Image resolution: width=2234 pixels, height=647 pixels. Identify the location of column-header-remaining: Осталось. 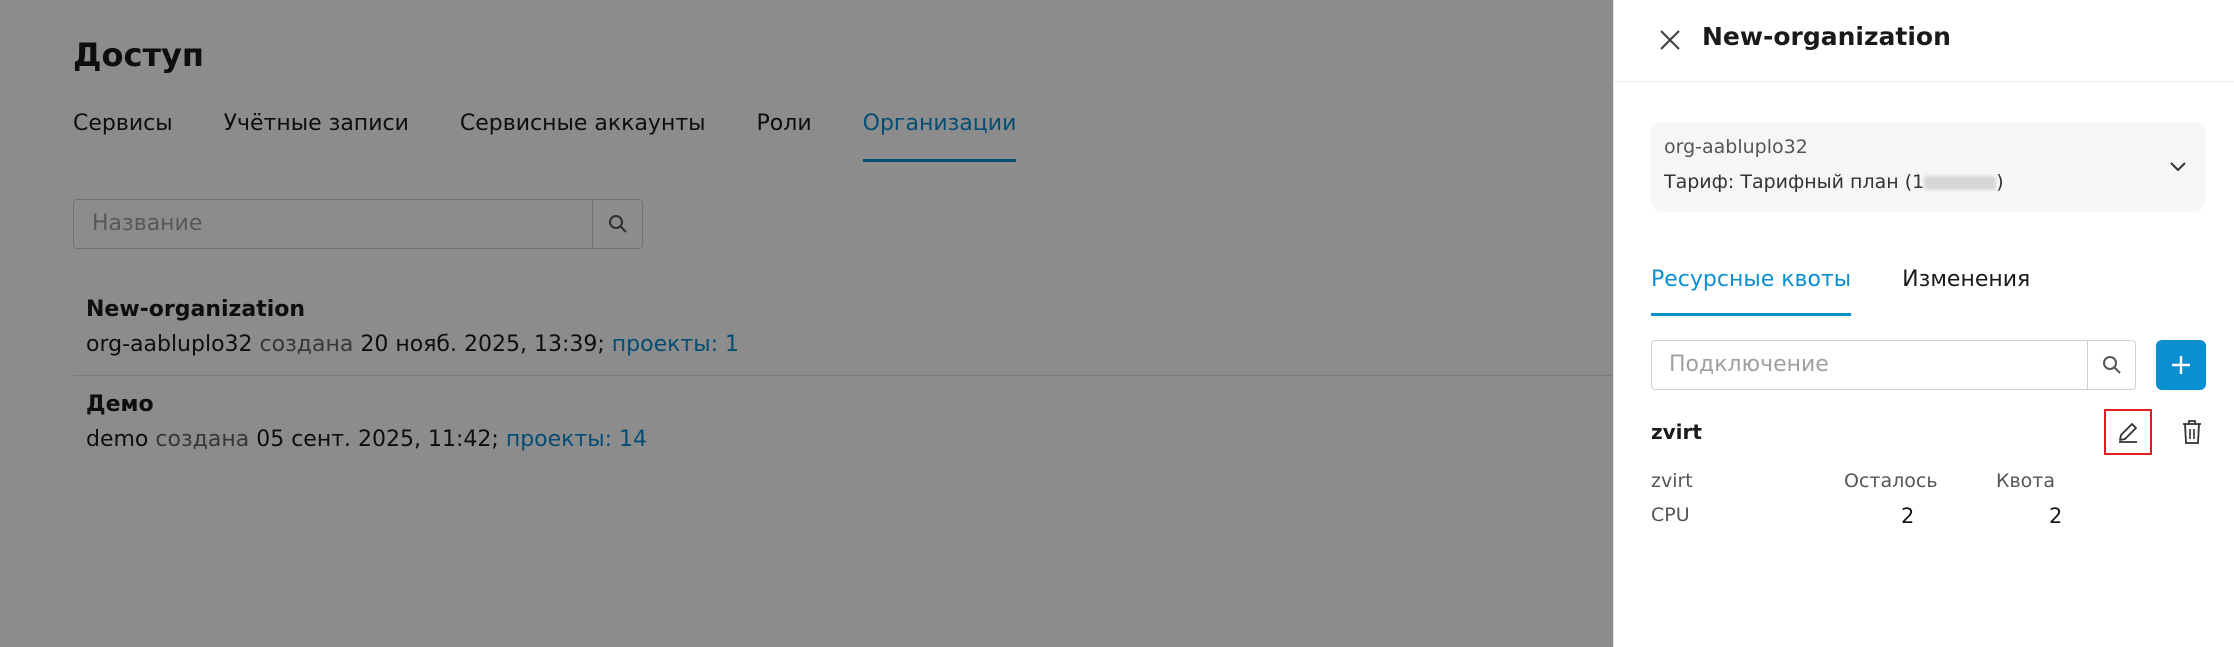
(1891, 481).